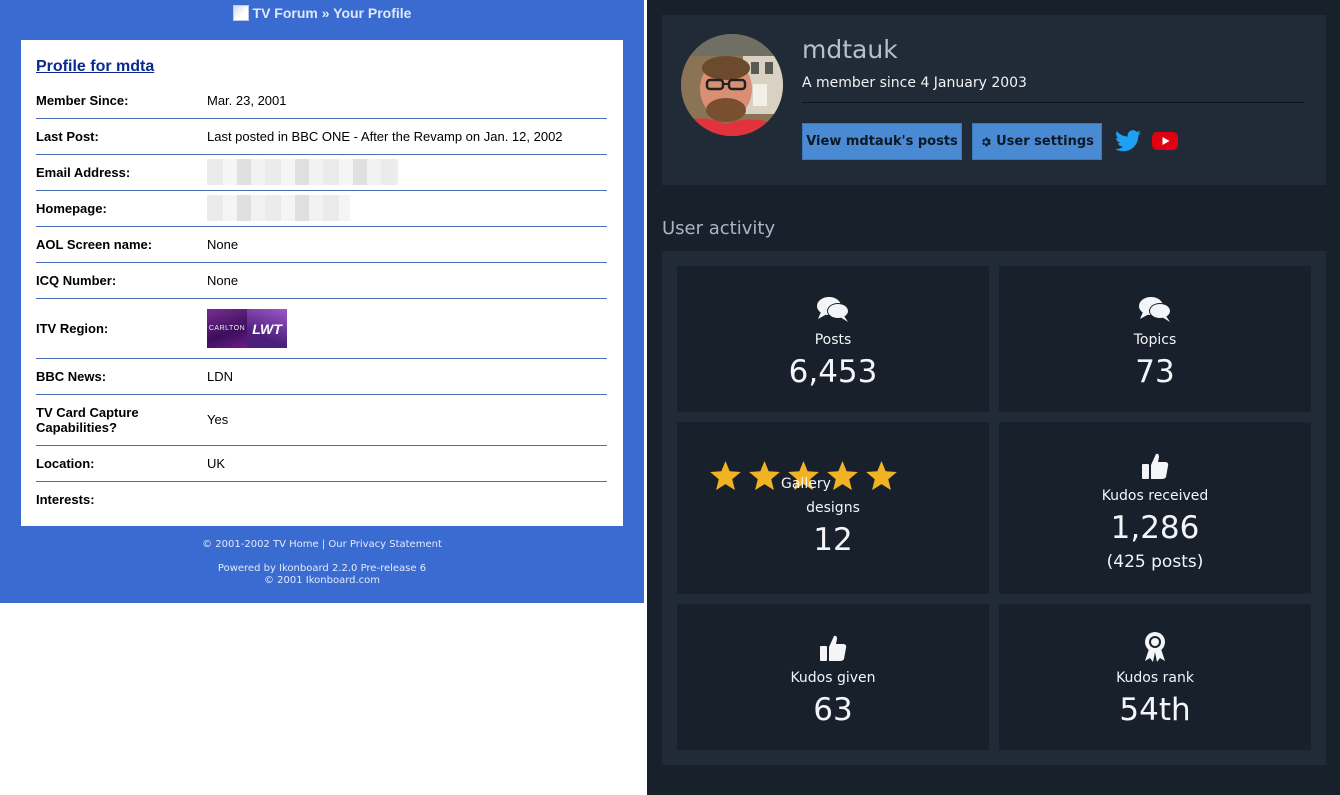  What do you see at coordinates (914, 83) in the screenshot?
I see `member-since: A member since 4 January 2003` at bounding box center [914, 83].